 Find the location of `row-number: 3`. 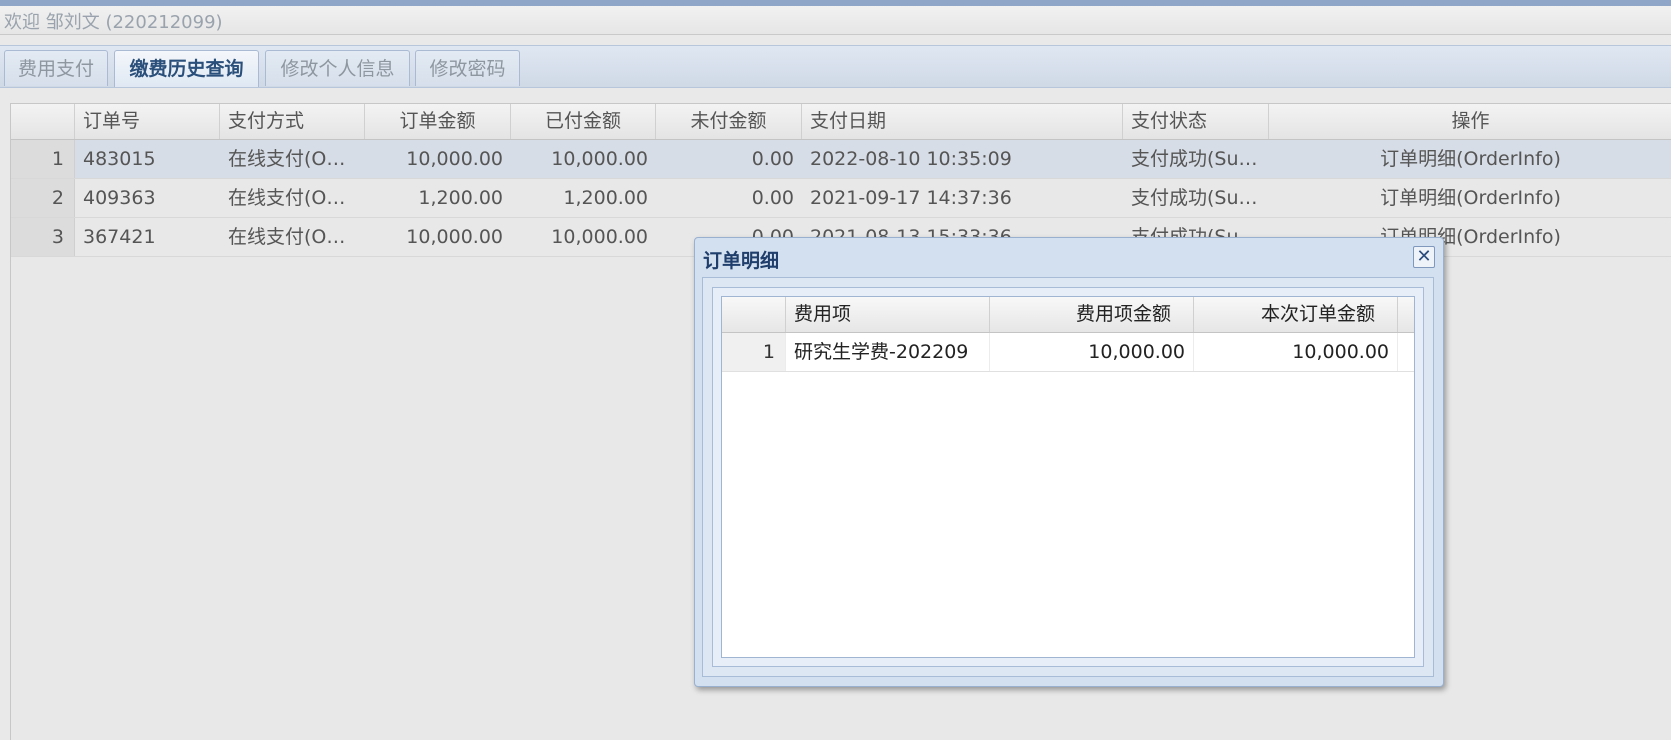

row-number: 3 is located at coordinates (43, 237).